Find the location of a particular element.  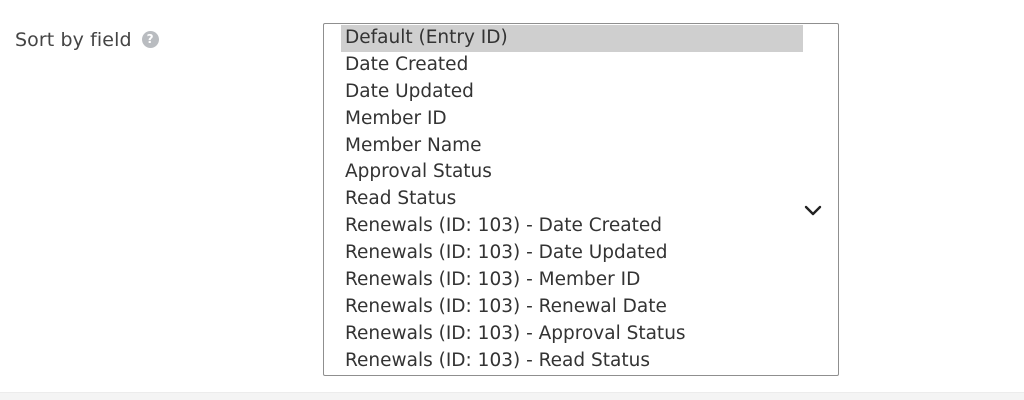

sort-option-renewals-date-created: Renewals (ID: 103) - Date Created is located at coordinates (572, 226).